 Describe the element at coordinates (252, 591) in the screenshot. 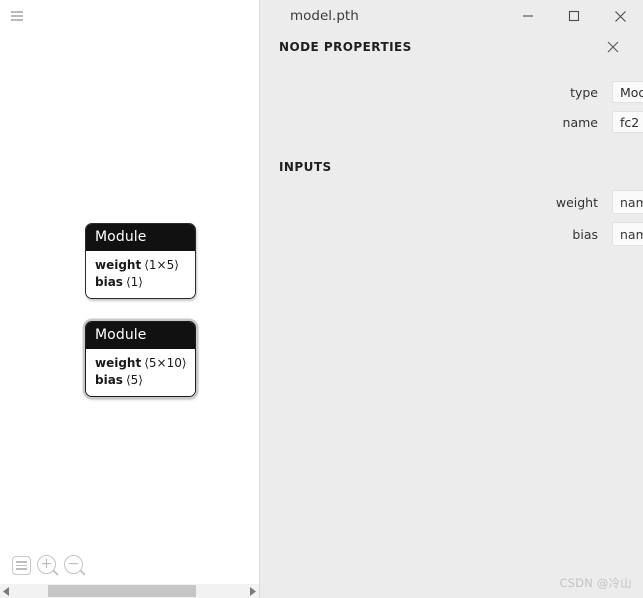

I see `scroll-right-arrow-icon` at that location.